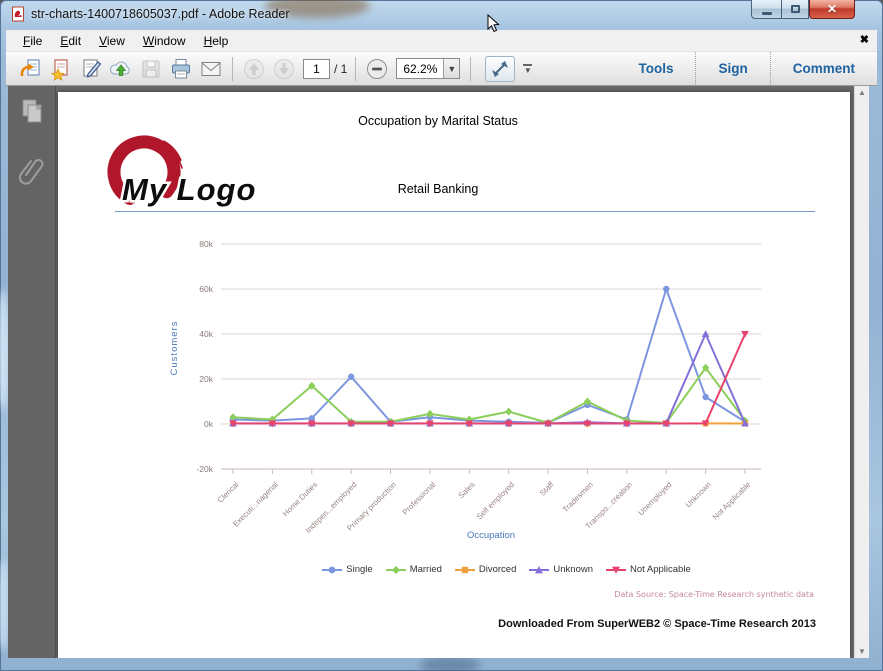 The image size is (883, 671). I want to click on cloud-upload-icon, so click(120, 68).